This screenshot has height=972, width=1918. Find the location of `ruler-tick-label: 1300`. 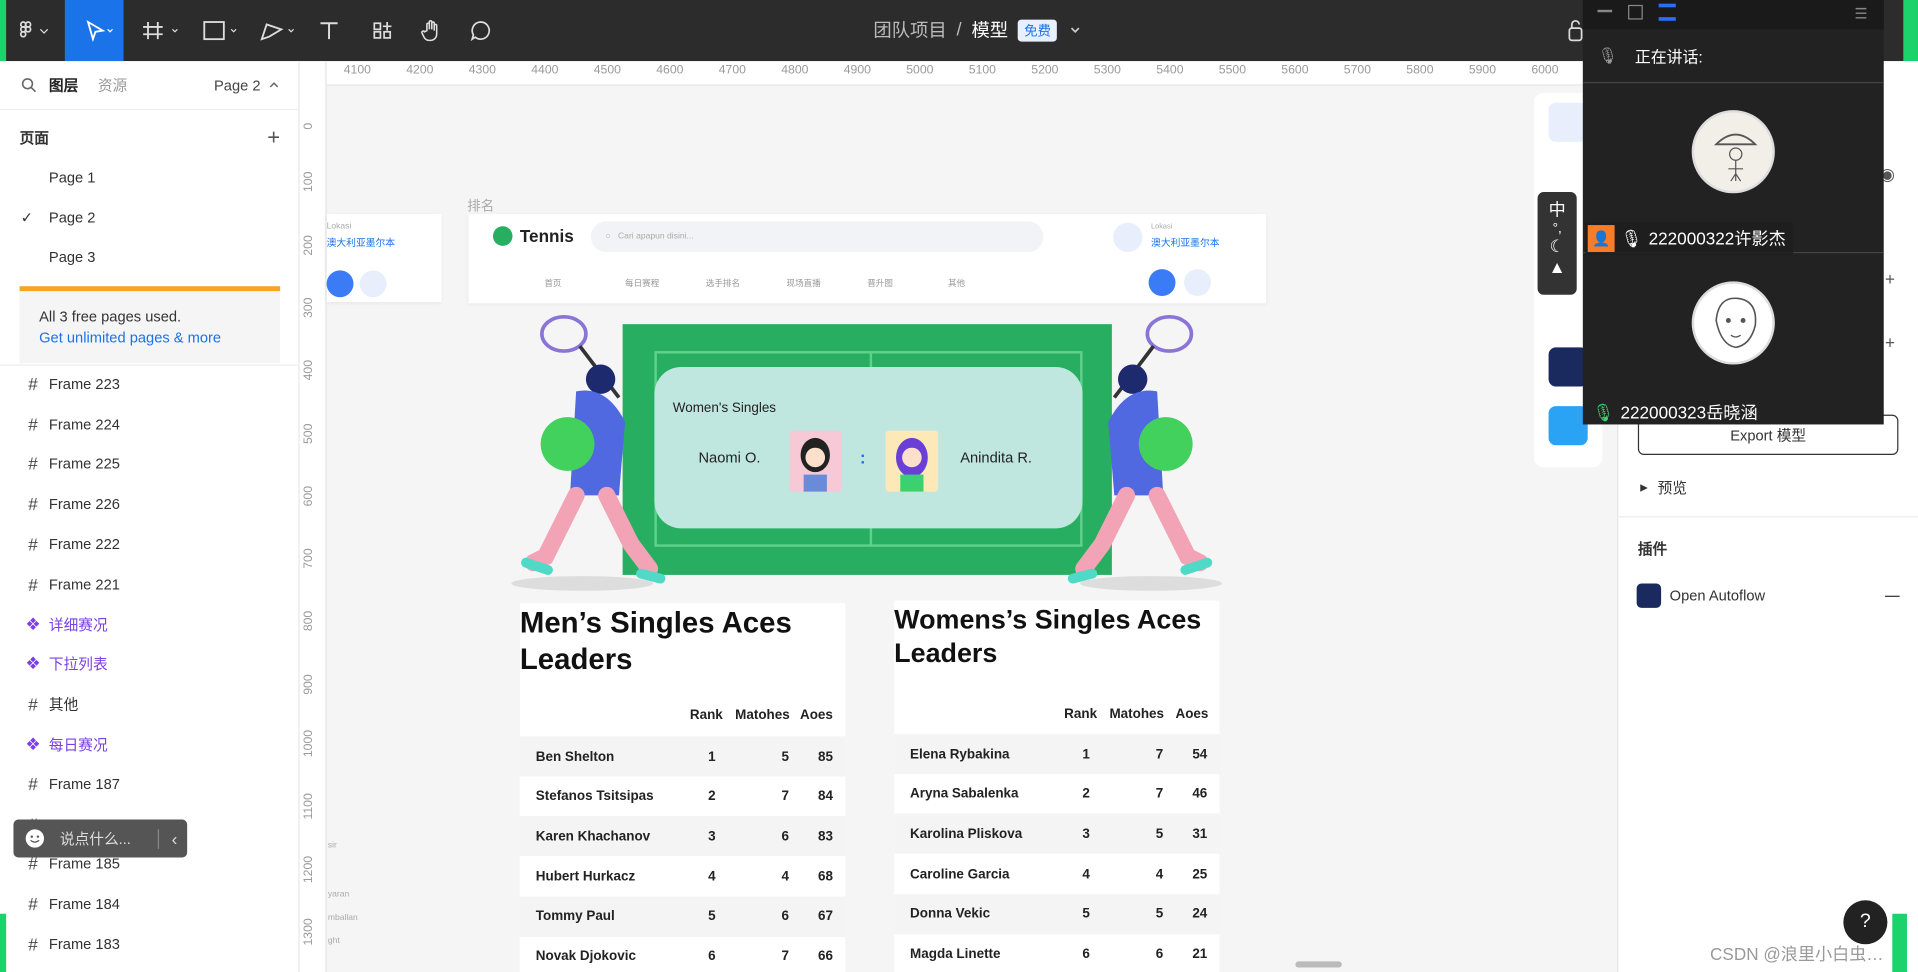

ruler-tick-label: 1300 is located at coordinates (309, 932).